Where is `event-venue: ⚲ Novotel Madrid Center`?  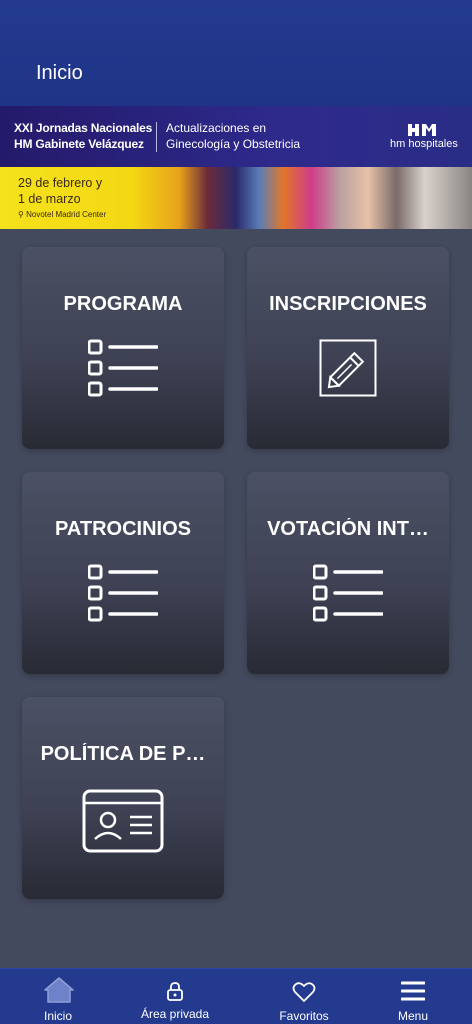 event-venue: ⚲ Novotel Madrid Center is located at coordinates (62, 214).